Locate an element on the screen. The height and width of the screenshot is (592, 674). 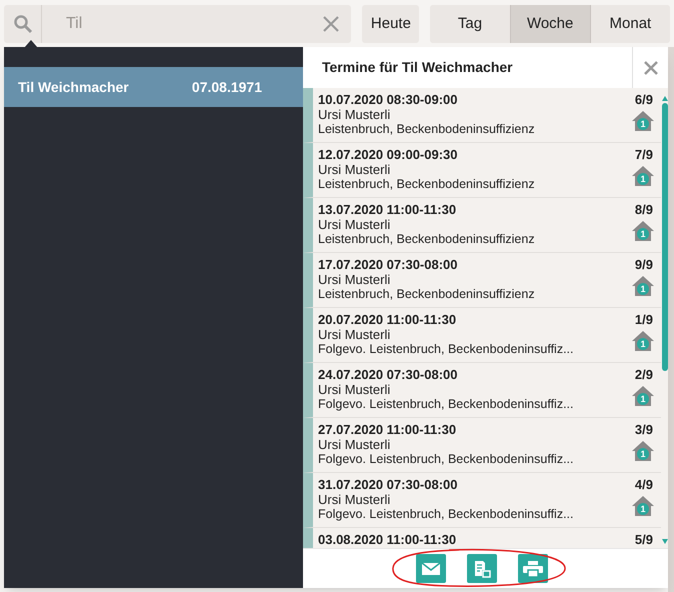
search-input: Til is located at coordinates (183, 24).